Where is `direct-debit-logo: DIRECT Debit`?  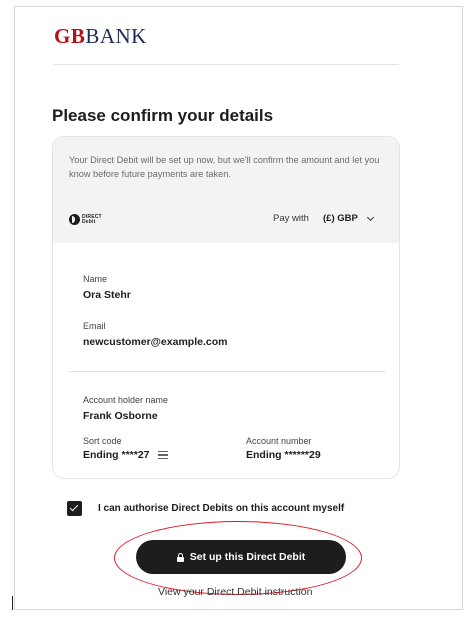
direct-debit-logo: DIRECT Debit is located at coordinates (85, 219).